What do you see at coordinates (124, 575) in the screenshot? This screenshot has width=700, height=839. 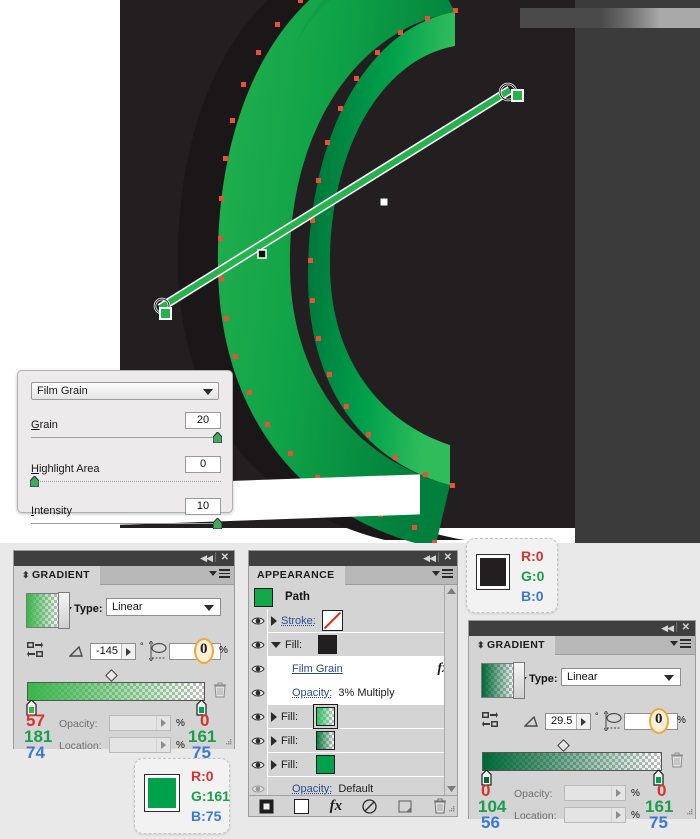 I see `gradient-panel-left-tabrow: ⬍ GRADIENT` at bounding box center [124, 575].